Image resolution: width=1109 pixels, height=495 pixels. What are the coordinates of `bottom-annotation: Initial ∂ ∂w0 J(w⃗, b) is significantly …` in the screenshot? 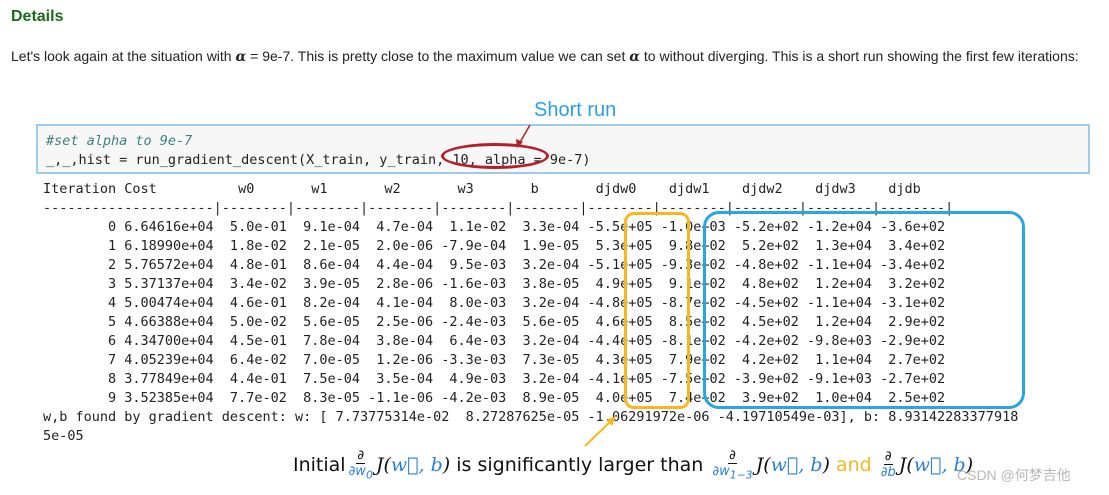 It's located at (633, 465).